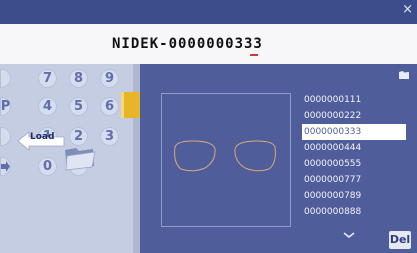 The width and height of the screenshot is (417, 253). Describe the element at coordinates (354, 148) in the screenshot. I see `job-list-item: 0000000444` at that location.